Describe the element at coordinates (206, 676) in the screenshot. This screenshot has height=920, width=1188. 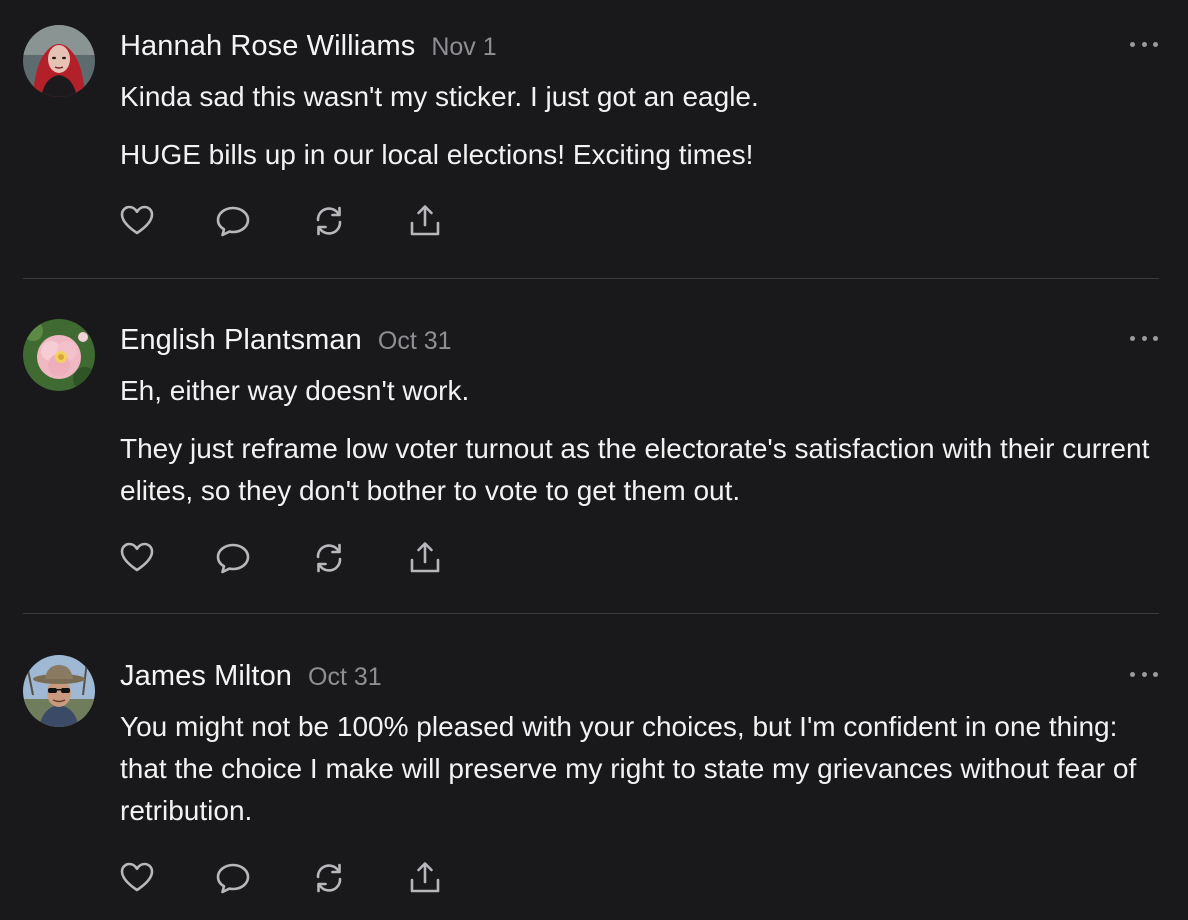
I see `author-name: James Milton` at that location.